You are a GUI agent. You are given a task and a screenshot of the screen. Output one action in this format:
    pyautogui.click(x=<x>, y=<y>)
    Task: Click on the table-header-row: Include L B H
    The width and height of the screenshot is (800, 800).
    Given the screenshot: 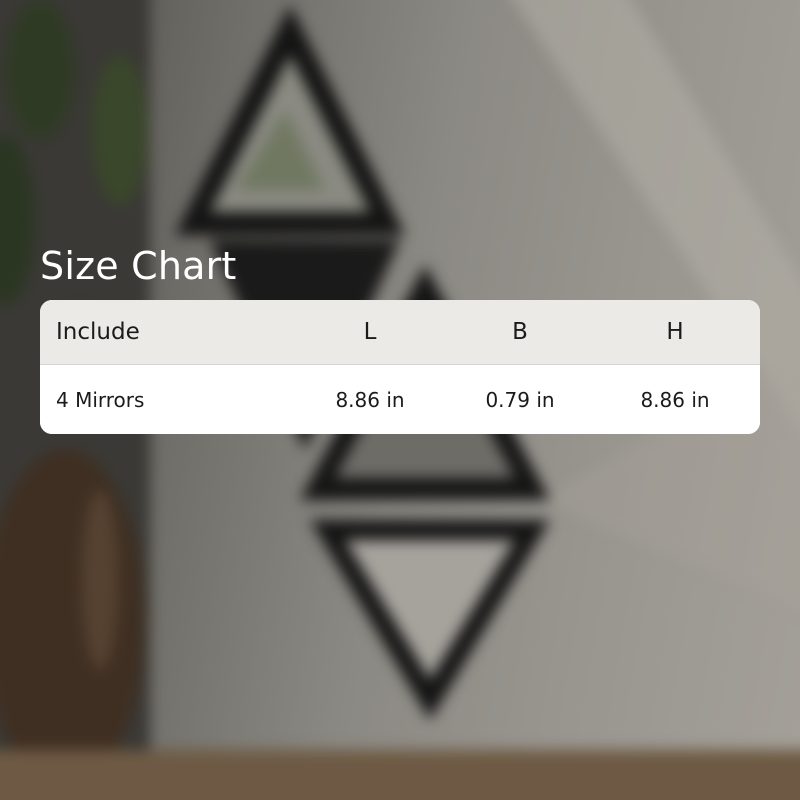 What is the action you would take?
    pyautogui.click(x=400, y=332)
    